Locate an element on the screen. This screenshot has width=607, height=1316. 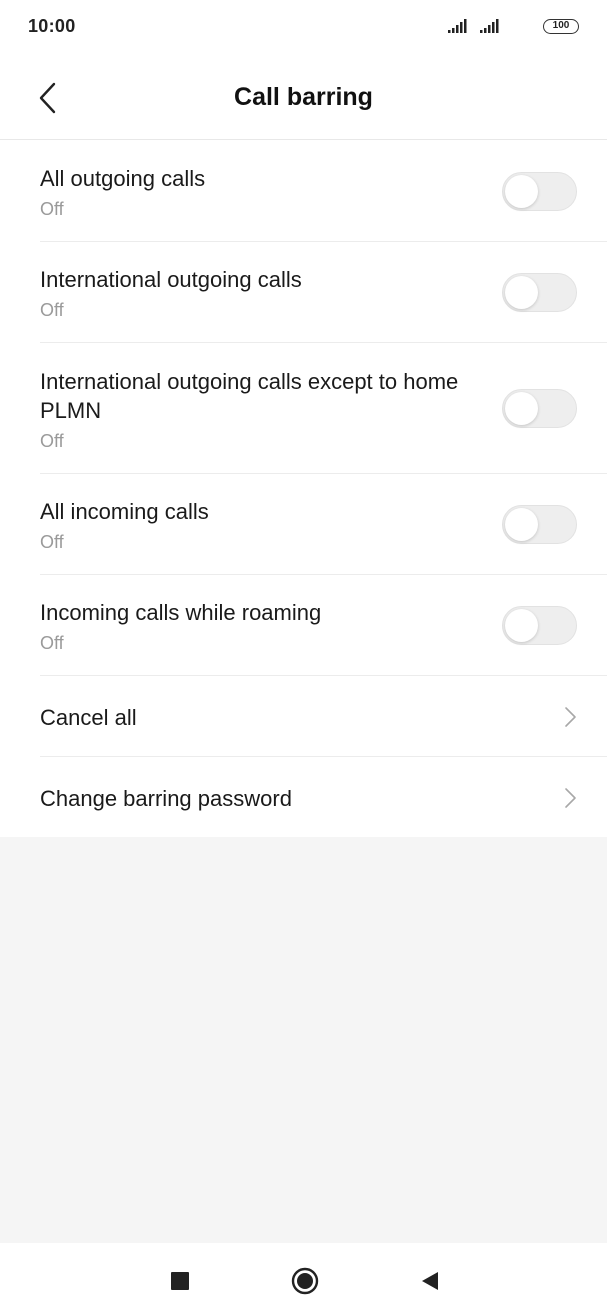
setting-row-international-outgoing: International outgoing calls Off is located at coordinates (323, 292).